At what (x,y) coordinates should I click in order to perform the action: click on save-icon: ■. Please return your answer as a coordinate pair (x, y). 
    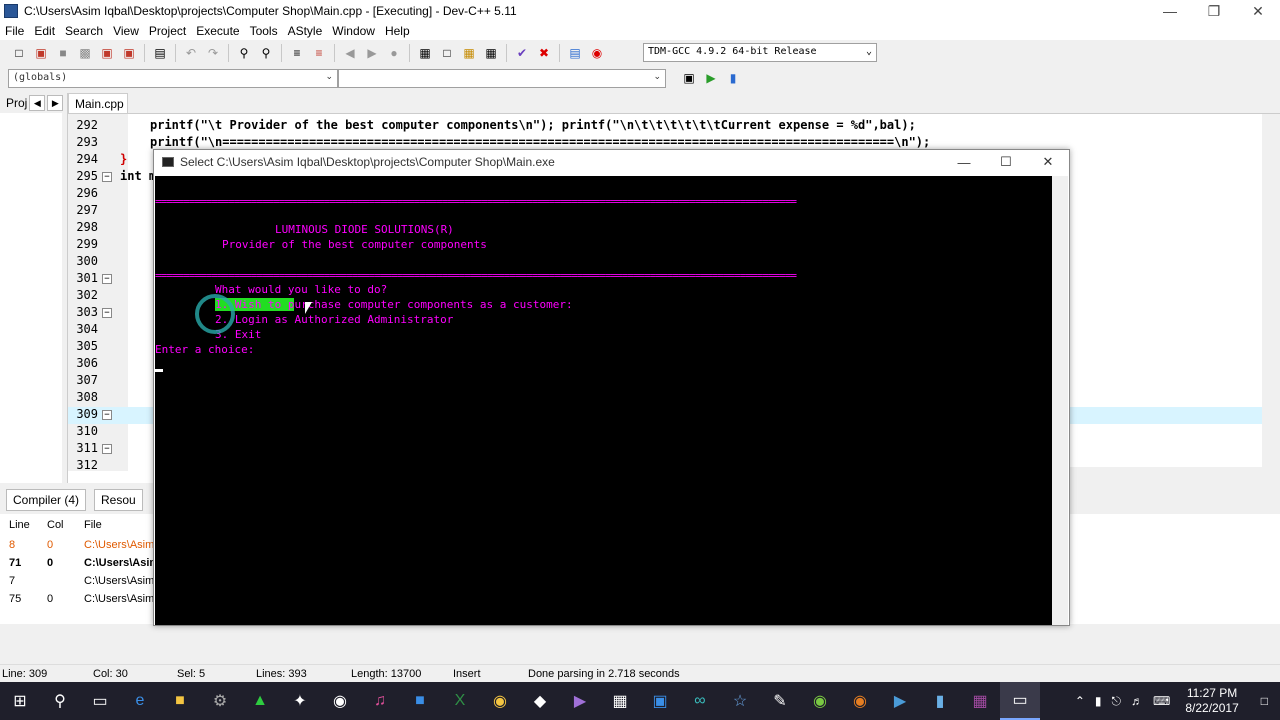
    Looking at the image, I should click on (63, 53).